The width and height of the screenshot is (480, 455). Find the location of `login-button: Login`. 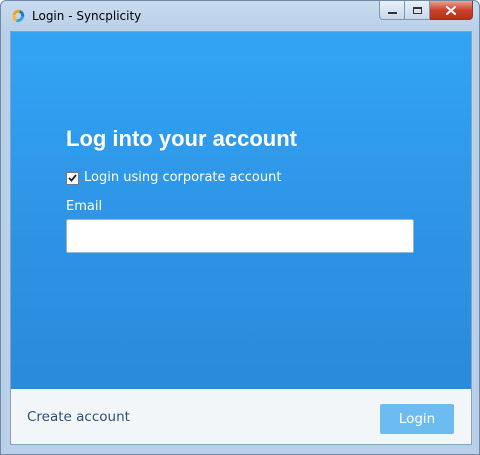

login-button: Login is located at coordinates (417, 419).